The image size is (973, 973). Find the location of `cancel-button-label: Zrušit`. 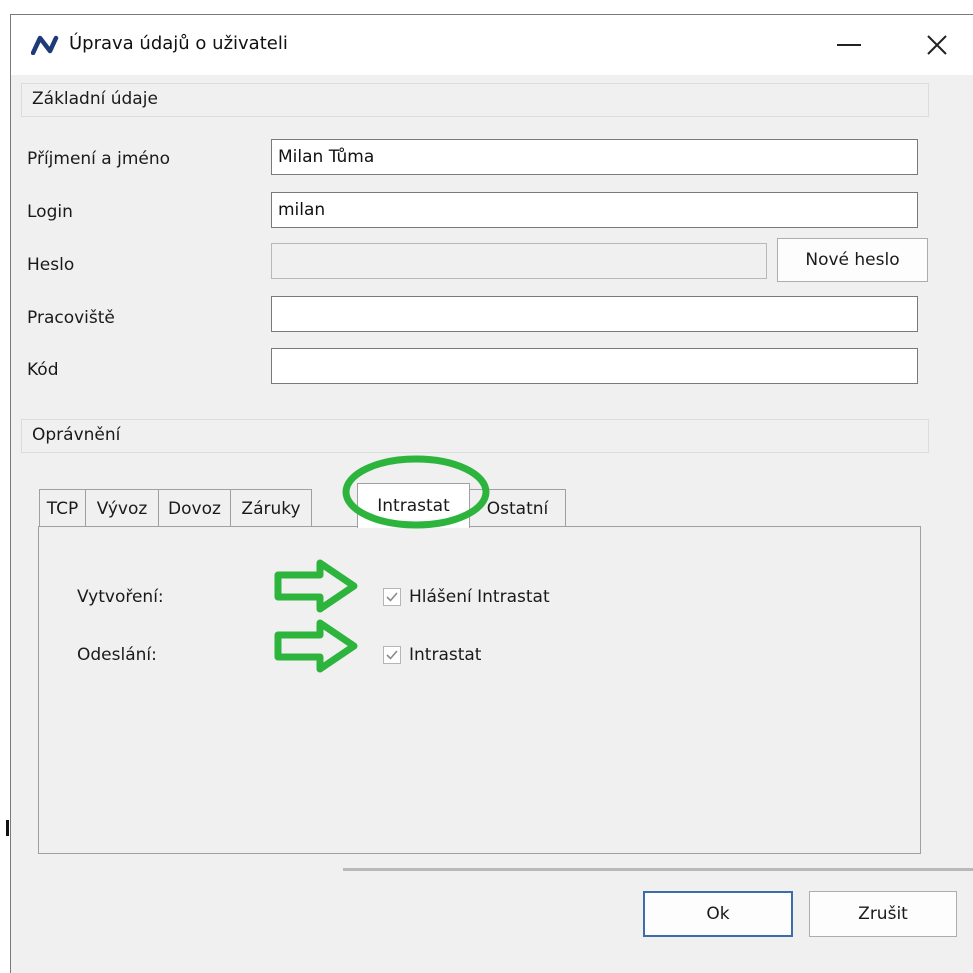

cancel-button-label: Zrušit is located at coordinates (883, 914).